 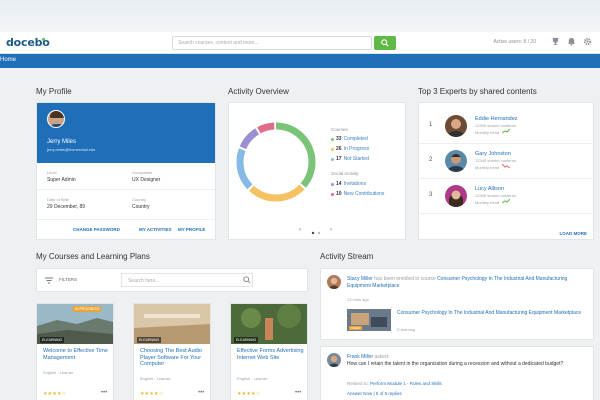 What do you see at coordinates (360, 279) in the screenshot?
I see `stream-user-link: Stacy Miller` at bounding box center [360, 279].